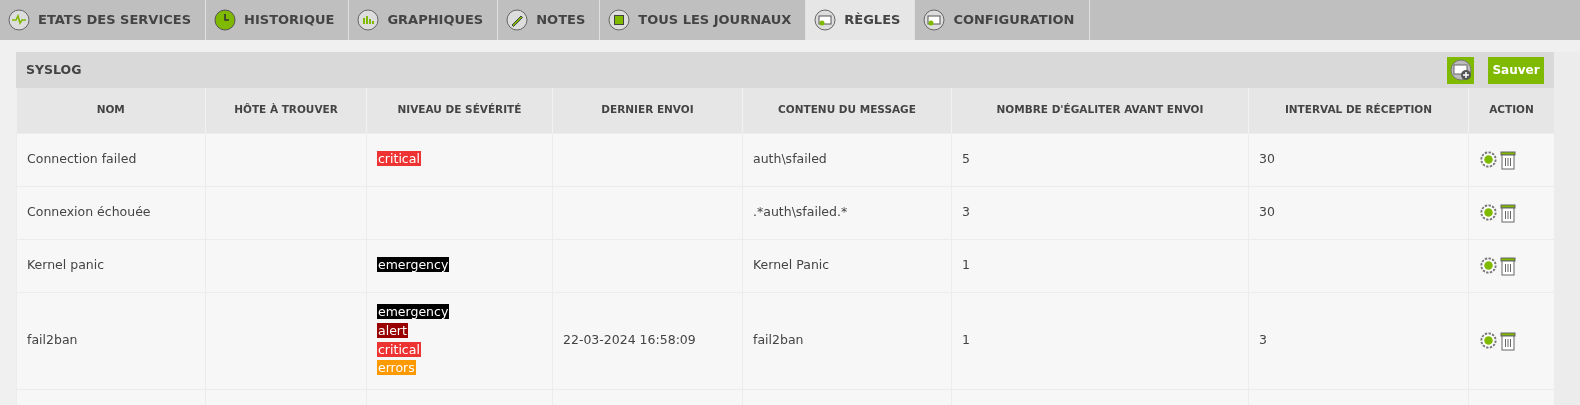 The height and width of the screenshot is (405, 1580). What do you see at coordinates (459, 110) in the screenshot?
I see `column-header: NIVEAU DE SÉVÉRITÉ` at bounding box center [459, 110].